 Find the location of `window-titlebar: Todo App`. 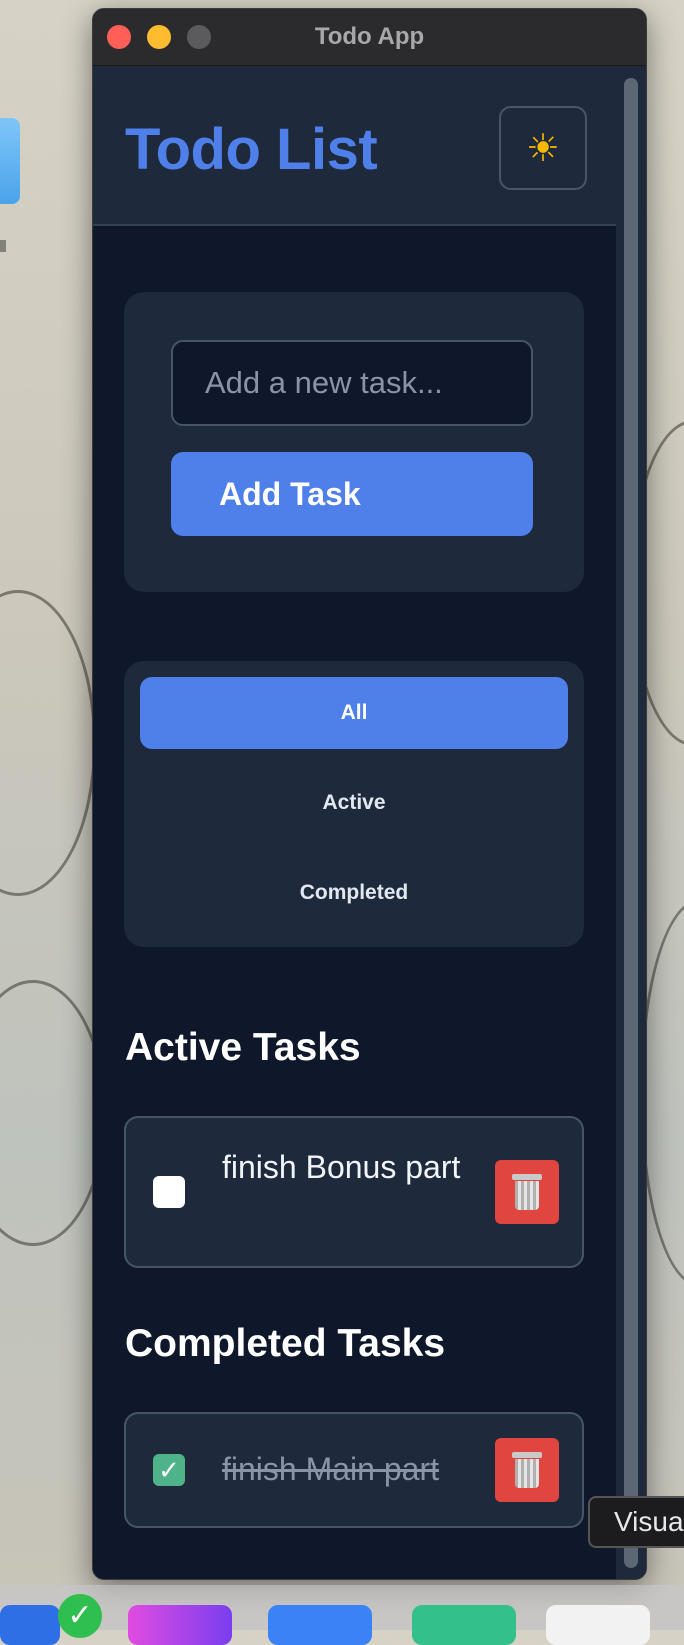

window-titlebar: Todo App is located at coordinates (369, 37).